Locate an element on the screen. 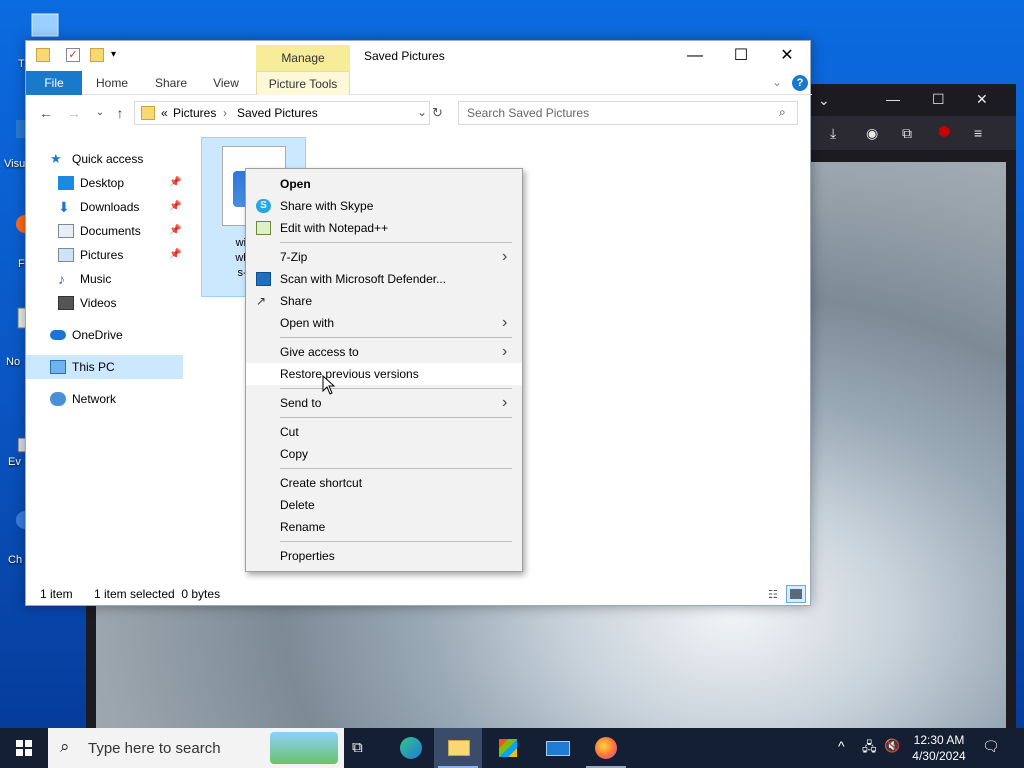 The width and height of the screenshot is (1024, 768). menu-item-share: ↗ Share is located at coordinates (384, 301).